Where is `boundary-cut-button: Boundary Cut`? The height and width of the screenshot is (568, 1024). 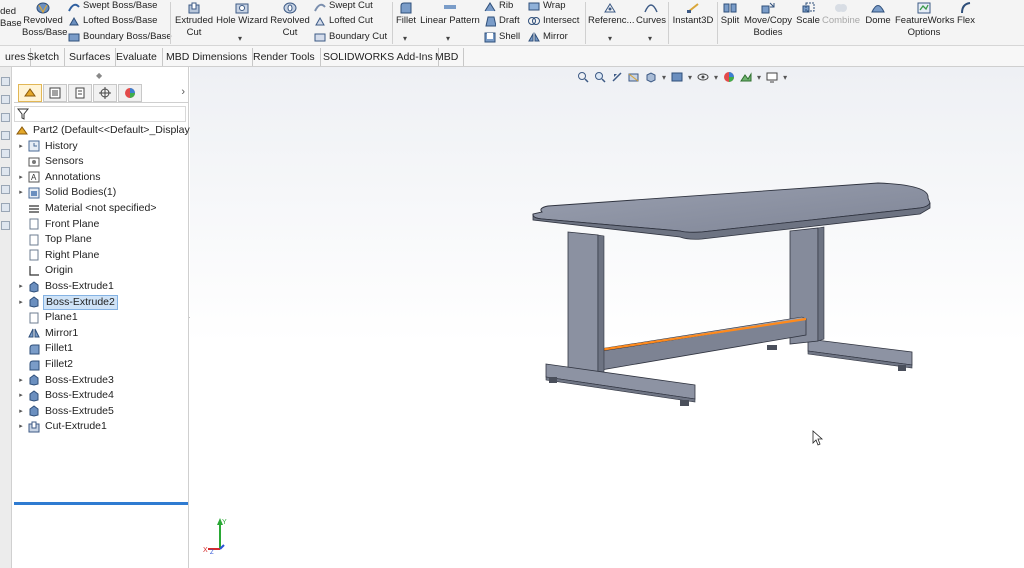 boundary-cut-button: Boundary Cut is located at coordinates (350, 37).